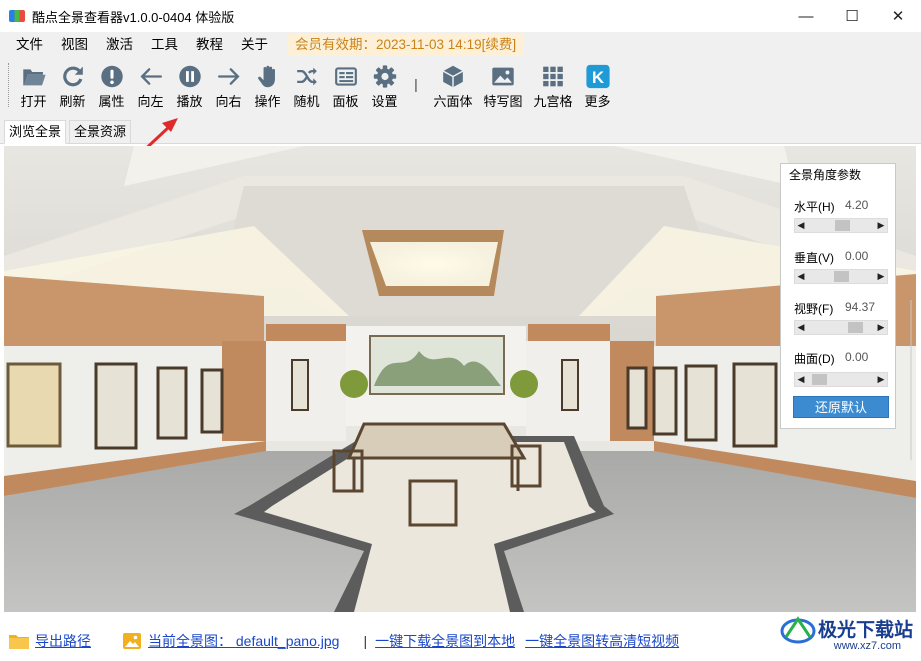  Describe the element at coordinates (29, 45) in the screenshot. I see `menu-file: 文件` at that location.